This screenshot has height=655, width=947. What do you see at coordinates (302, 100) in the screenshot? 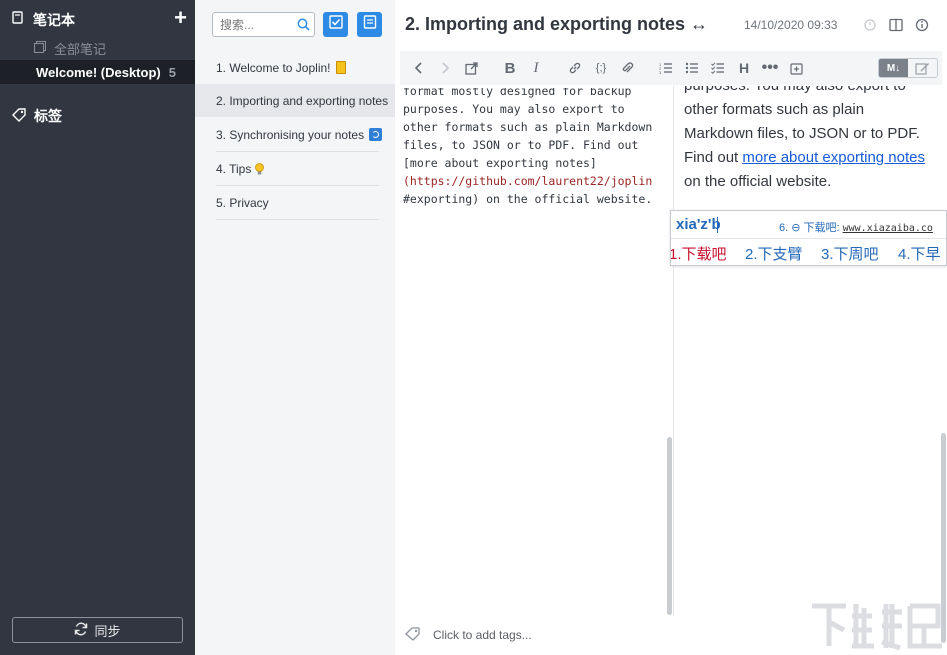
I see `note-item-label: 2. Importing and exporting notes` at bounding box center [302, 100].